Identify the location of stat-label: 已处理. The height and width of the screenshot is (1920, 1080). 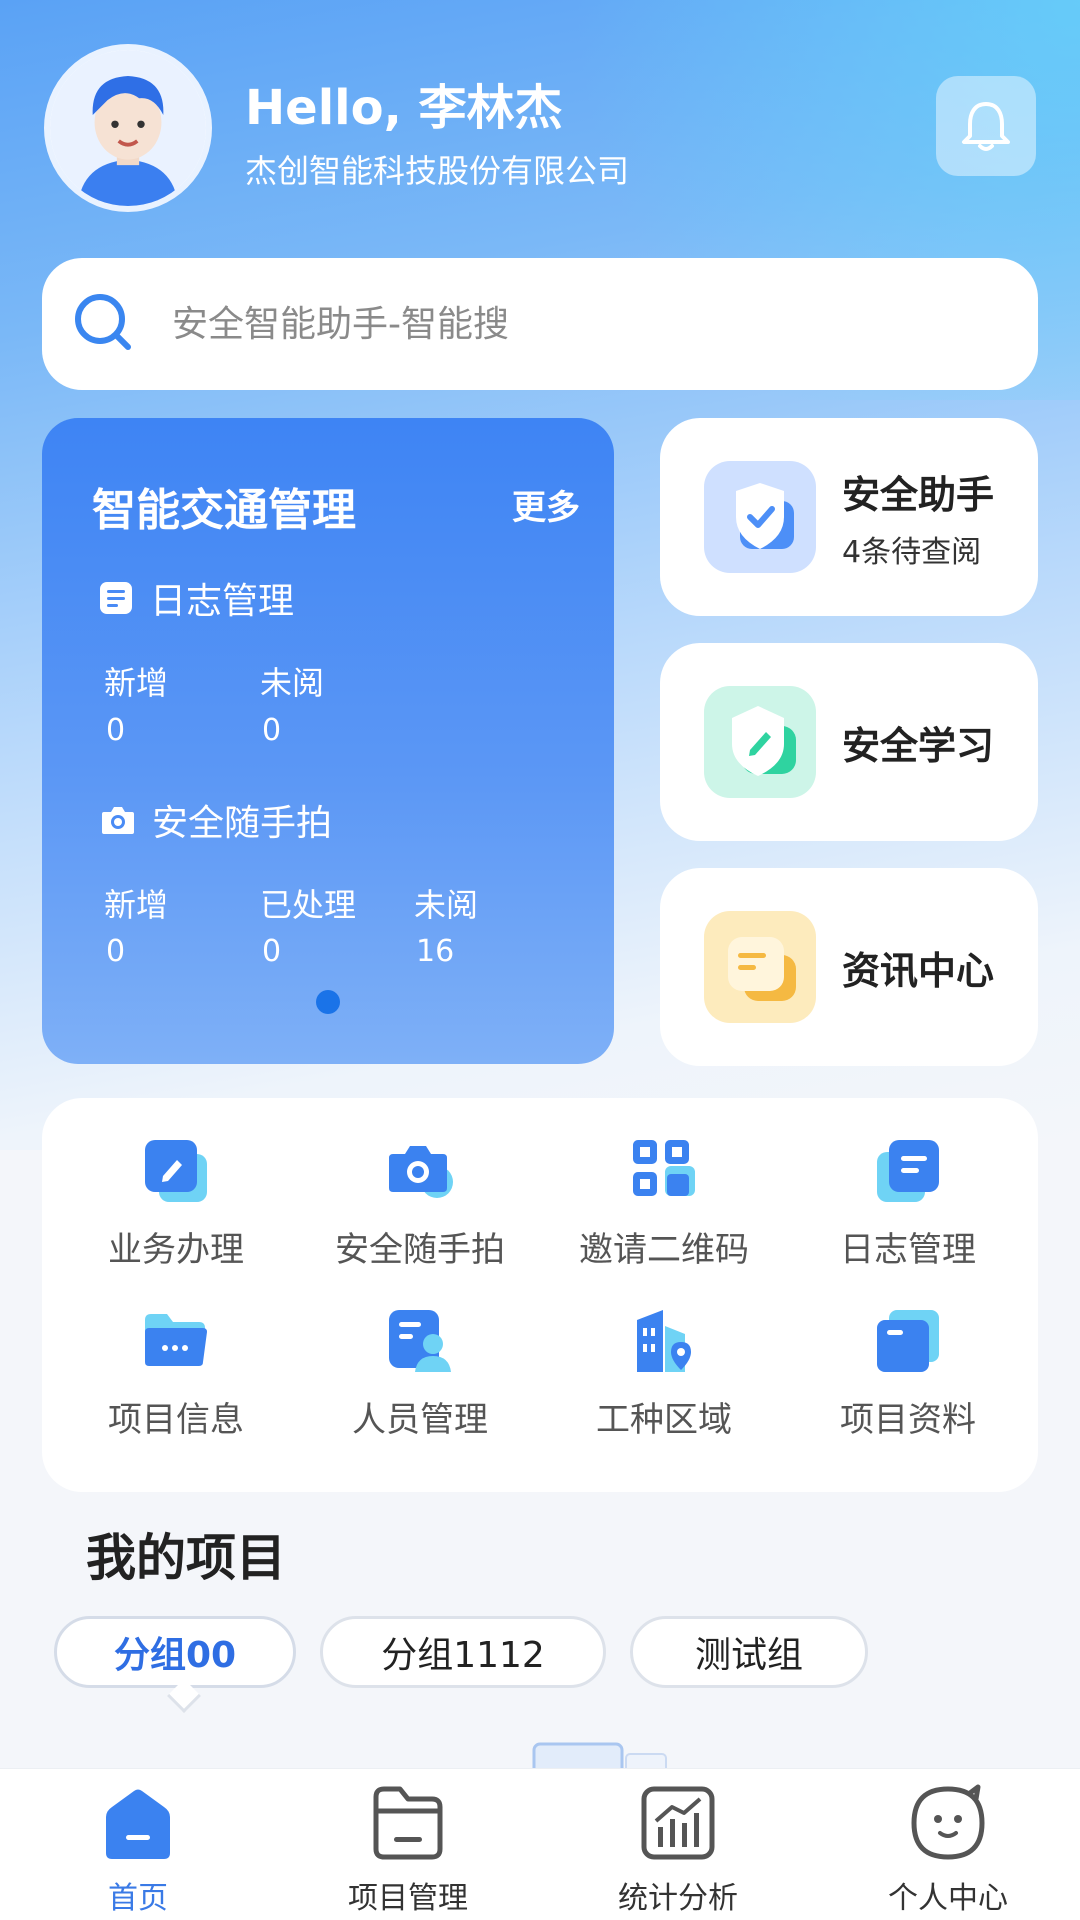
(308, 905).